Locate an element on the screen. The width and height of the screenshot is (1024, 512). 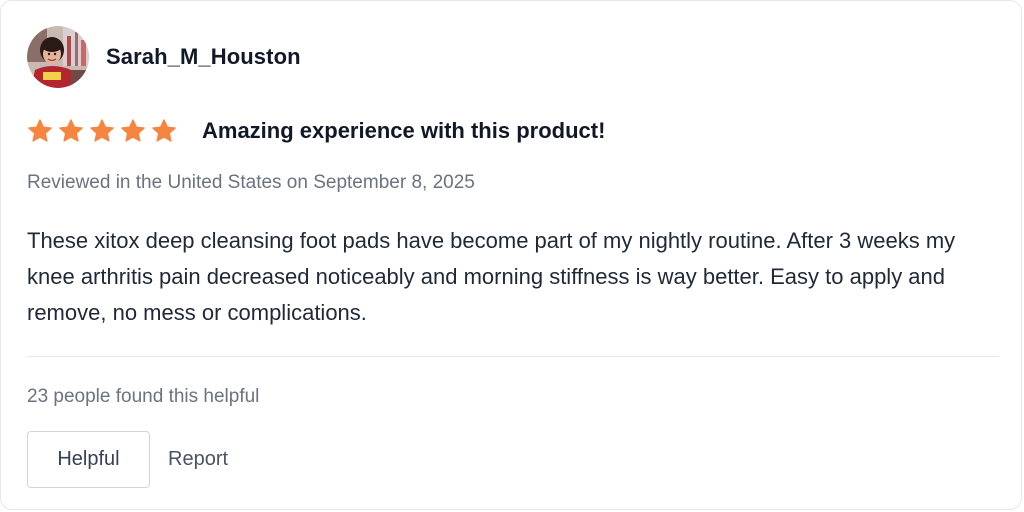
divider is located at coordinates (513, 356).